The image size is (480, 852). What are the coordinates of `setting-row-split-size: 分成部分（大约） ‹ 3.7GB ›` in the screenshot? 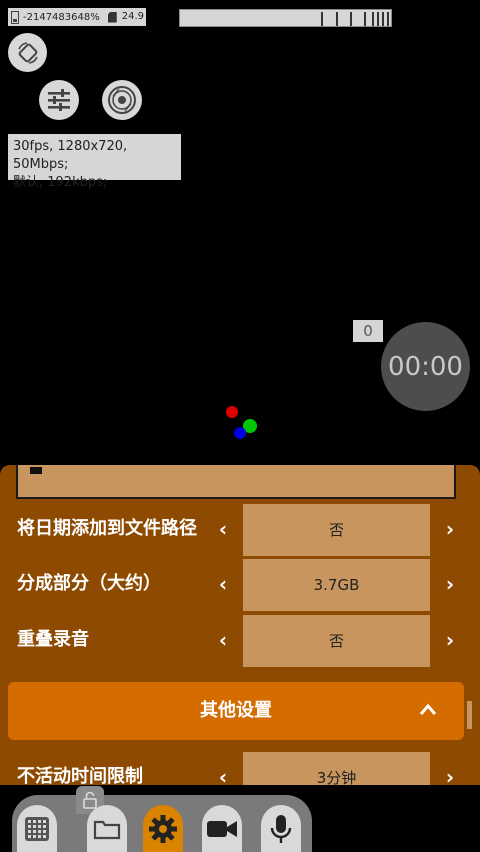 It's located at (240, 584).